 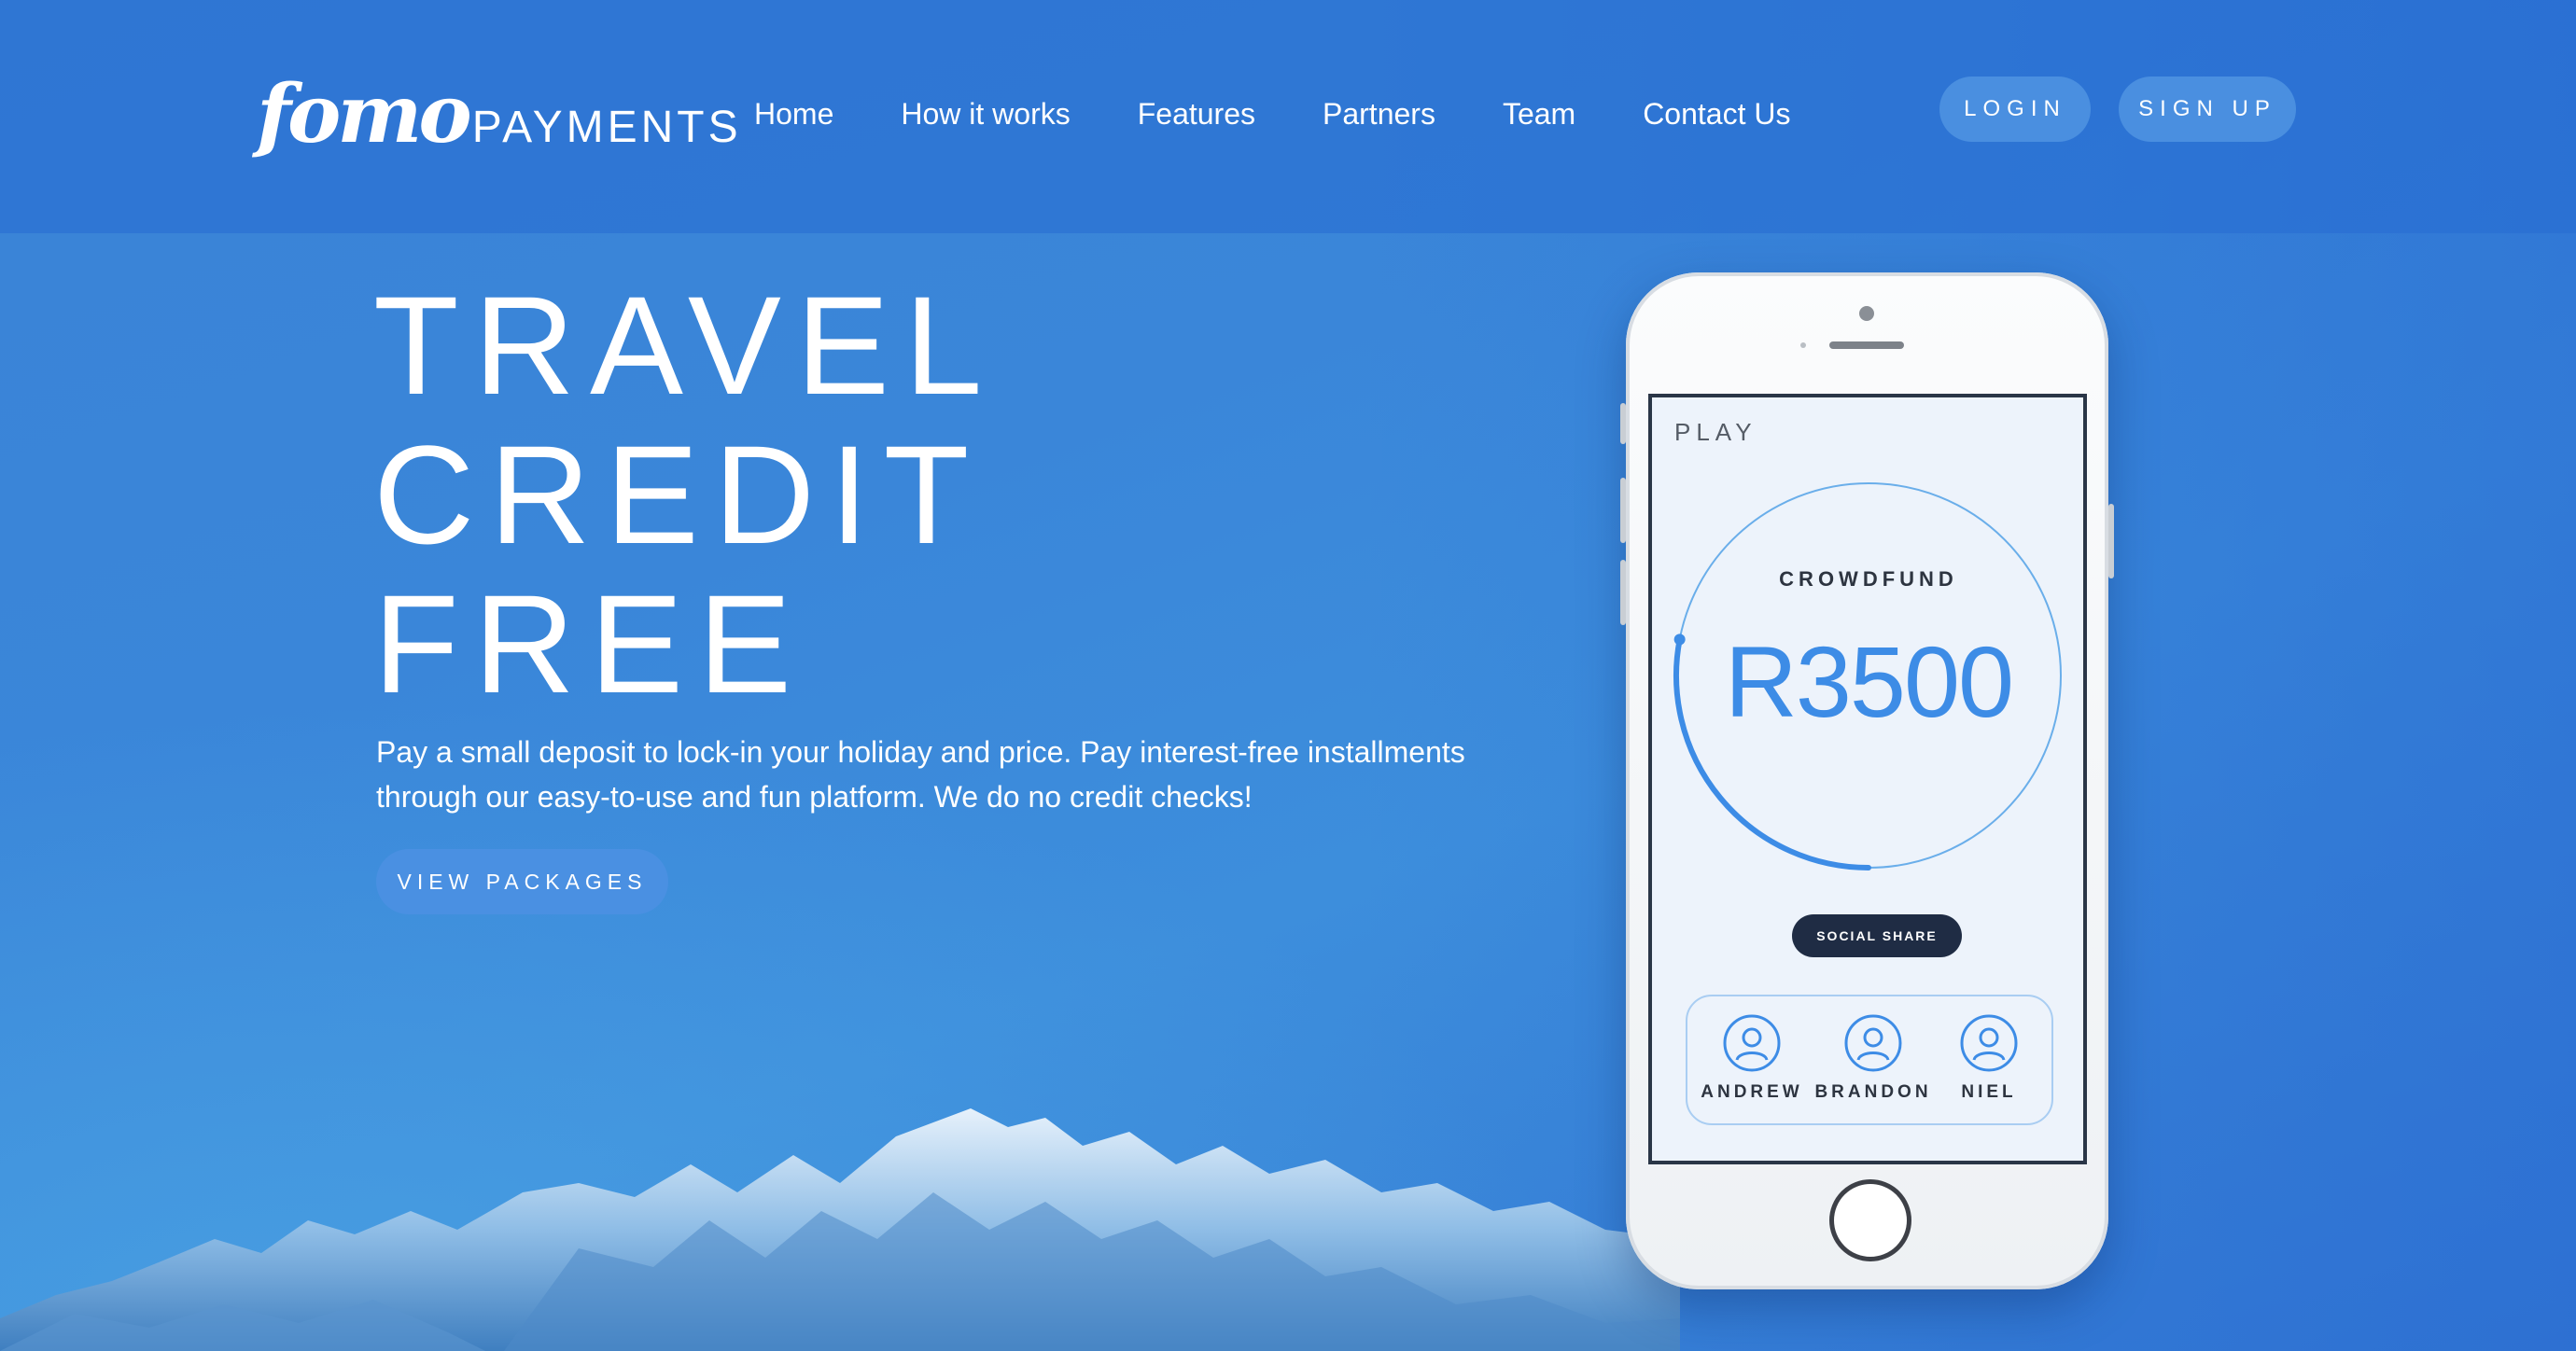 I want to click on hero-line-free: FREE, so click(x=590, y=643).